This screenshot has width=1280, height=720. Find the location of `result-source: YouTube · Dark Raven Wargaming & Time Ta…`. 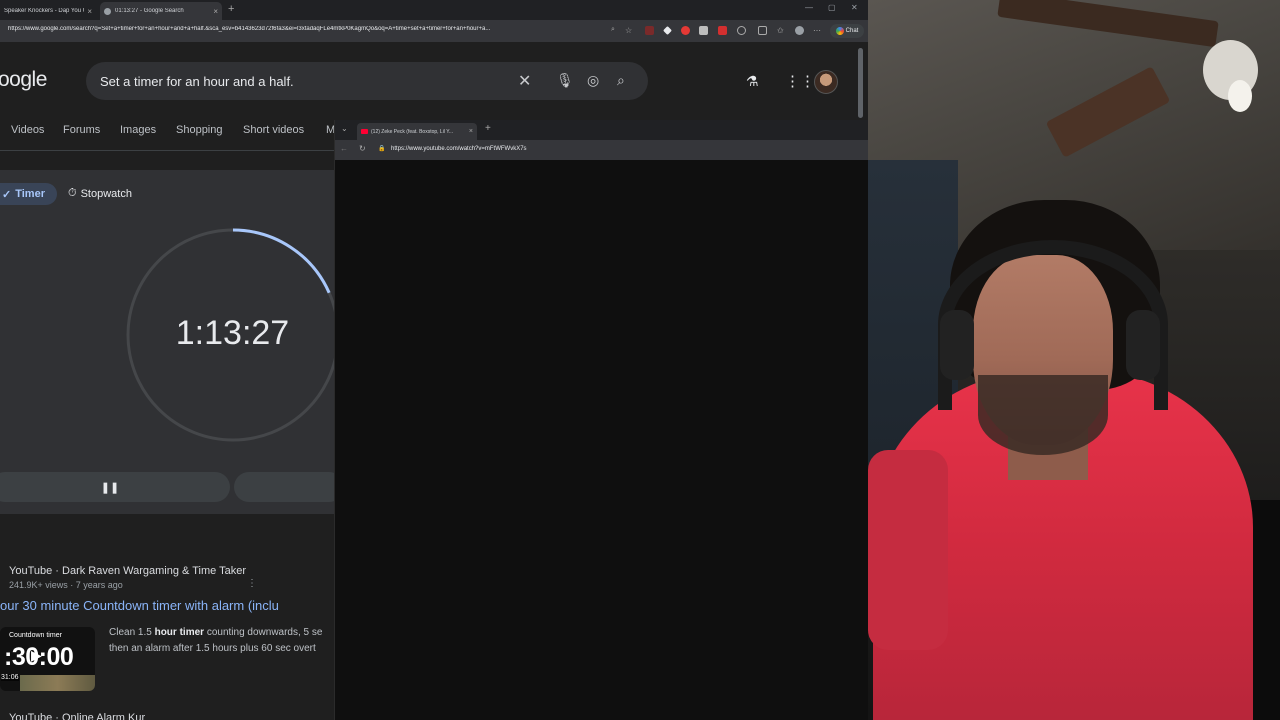

result-source: YouTube · Dark Raven Wargaming & Time Ta… is located at coordinates (127, 571).